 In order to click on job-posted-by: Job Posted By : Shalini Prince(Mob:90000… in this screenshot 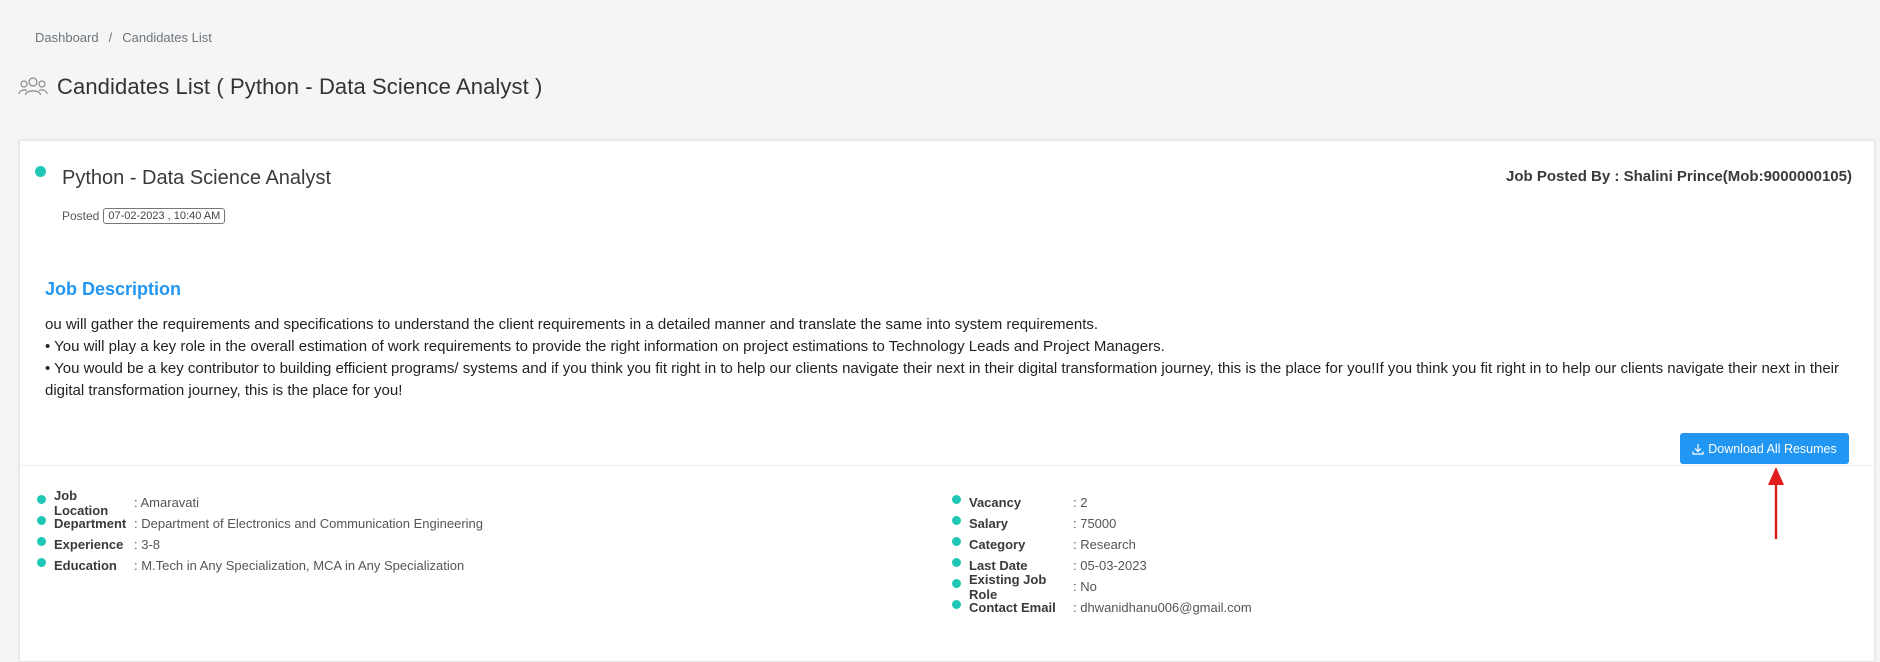, I will do `click(1679, 176)`.